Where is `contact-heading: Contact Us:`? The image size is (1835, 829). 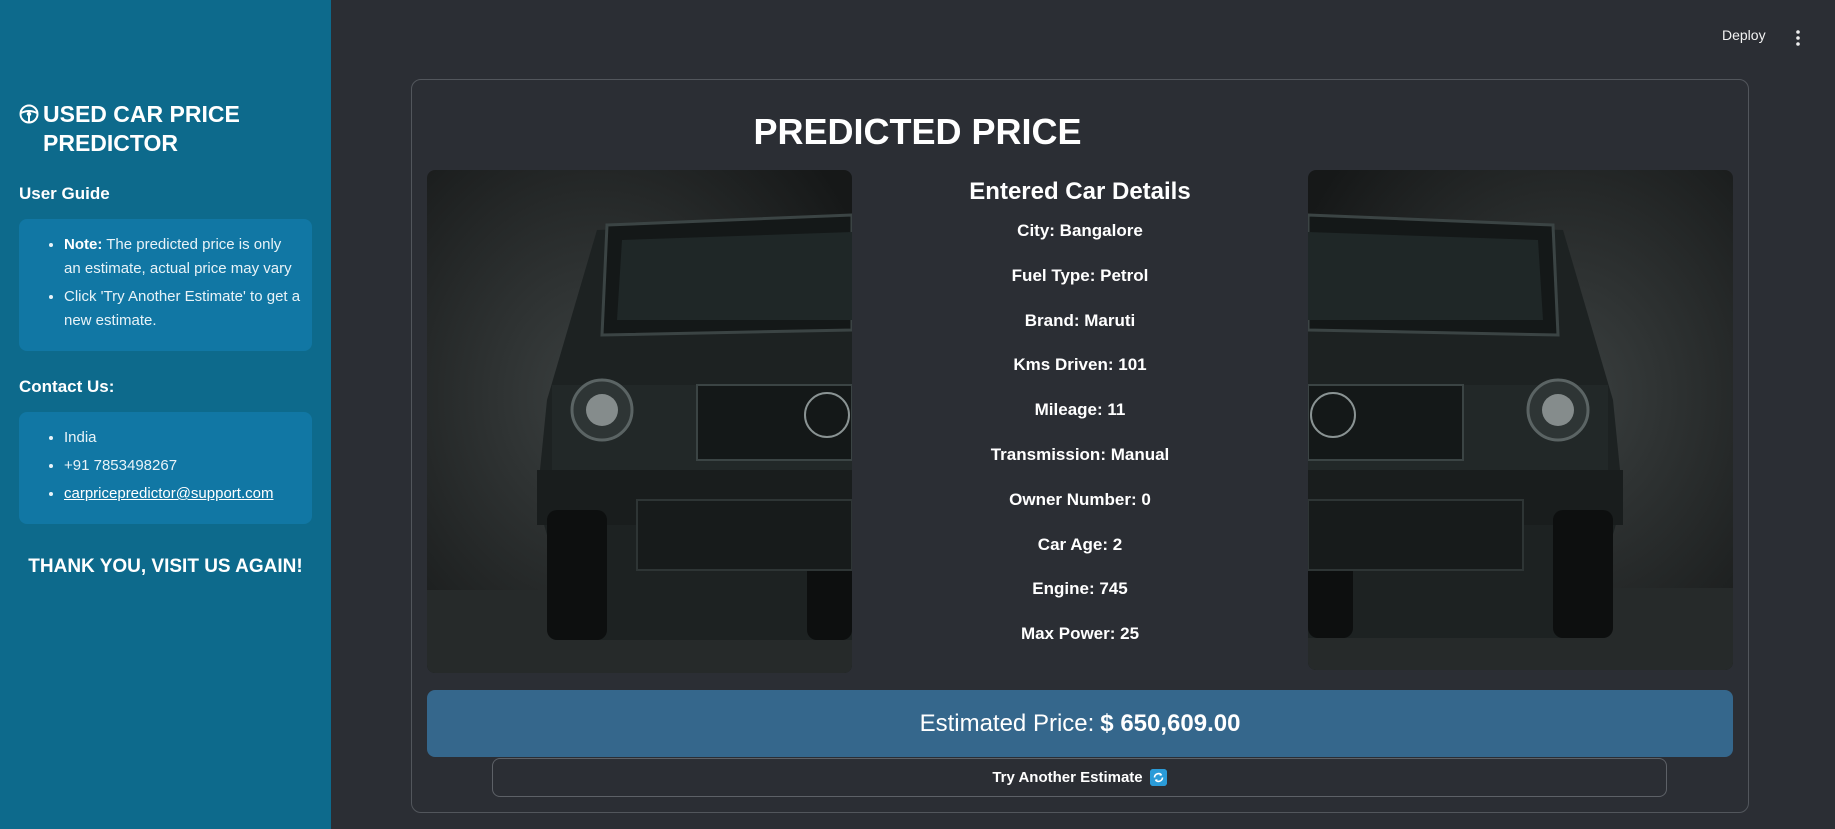
contact-heading: Contact Us: is located at coordinates (67, 386).